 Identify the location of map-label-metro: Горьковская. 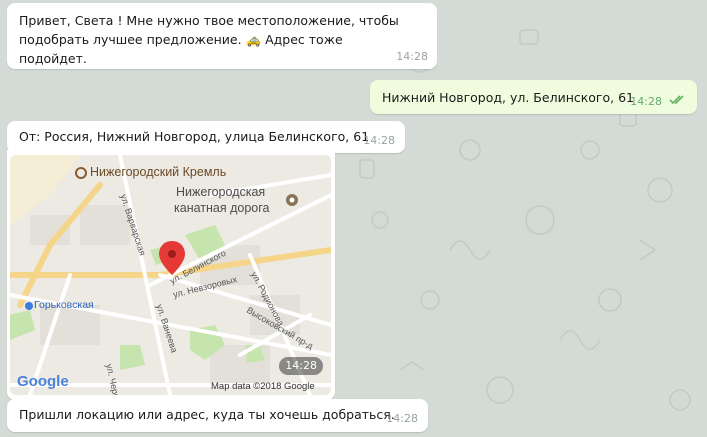
(64, 305).